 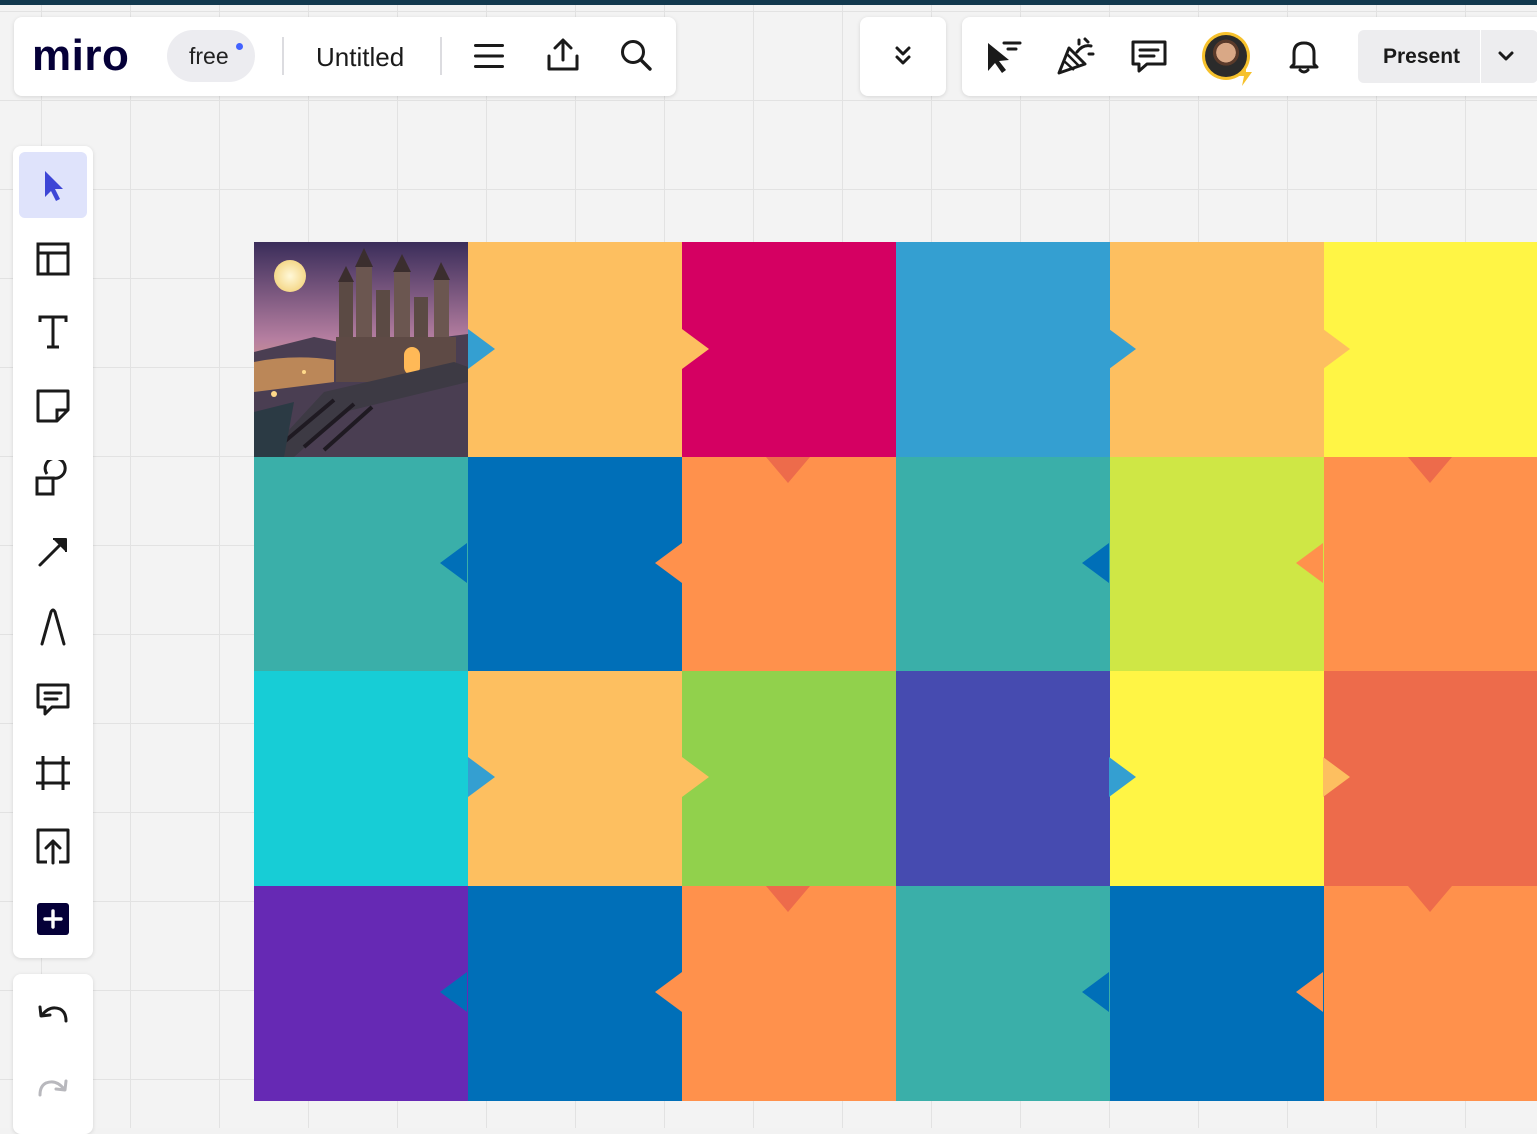 I want to click on chevron-down-icon, so click(x=1506, y=56).